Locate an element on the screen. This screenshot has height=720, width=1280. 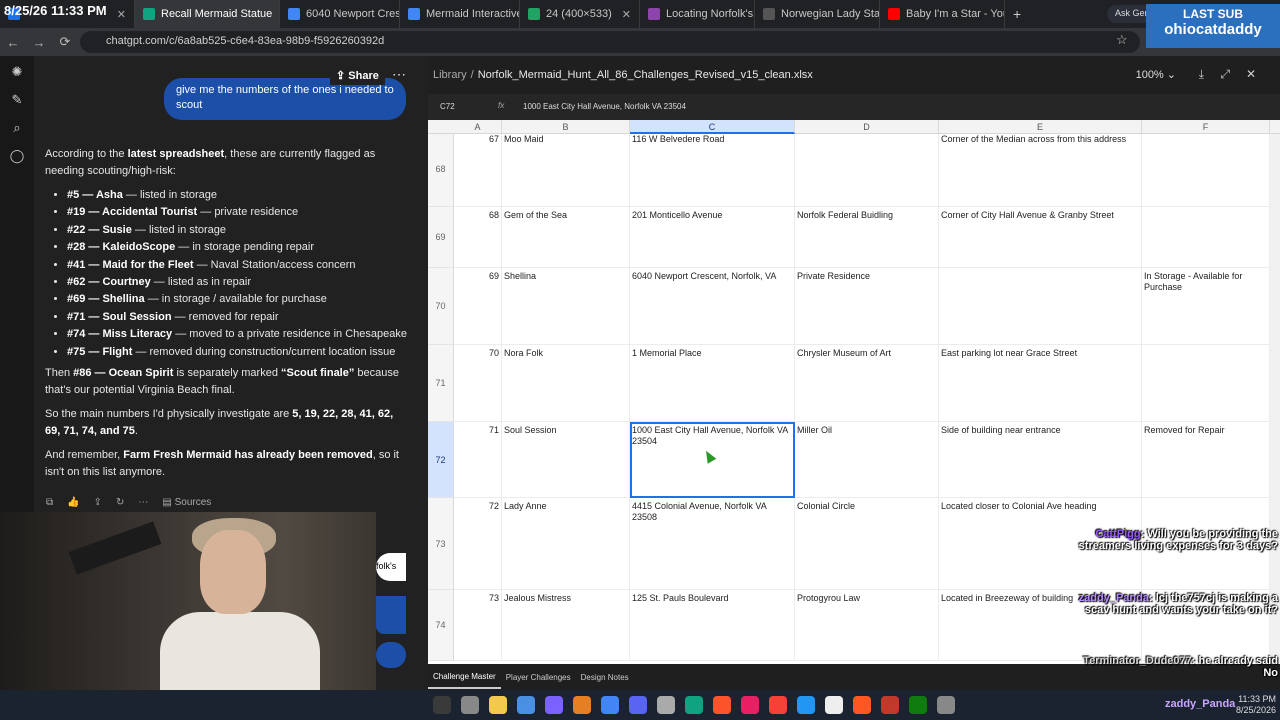
column-header: E is located at coordinates (1040, 127).